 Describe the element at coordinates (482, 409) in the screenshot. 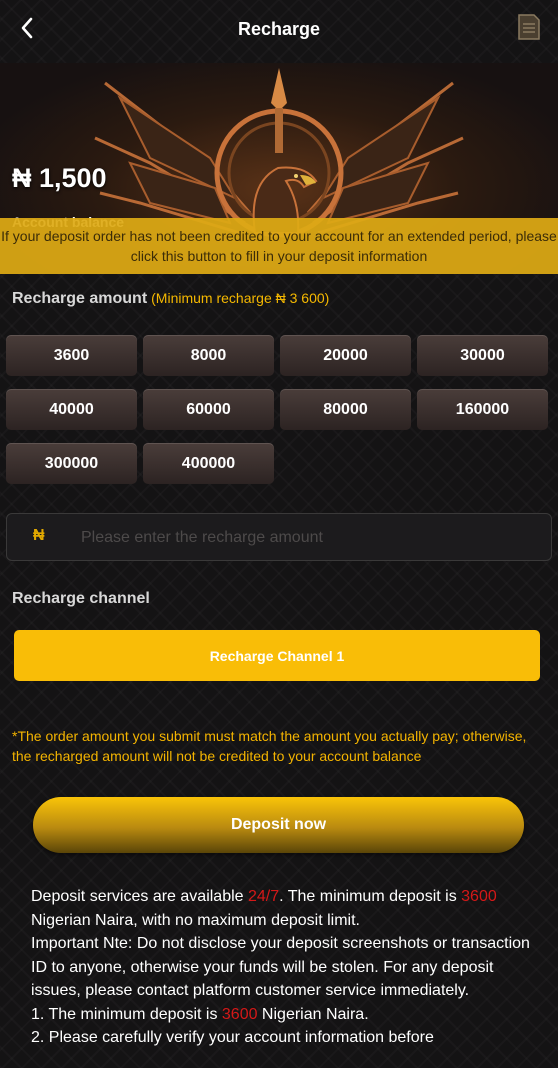

I see `amount-option-button: 160000` at that location.